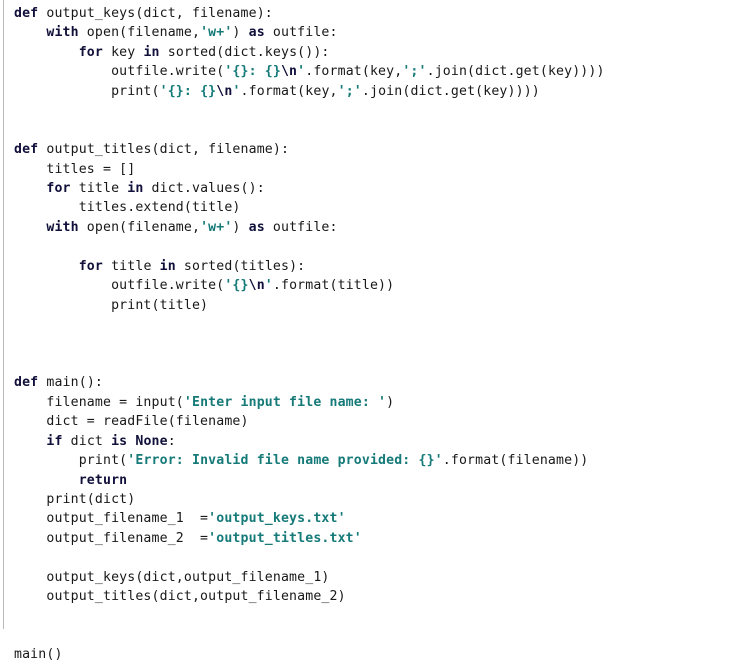 This screenshot has width=748, height=665. I want to click on code-token-pl: .join(dict.get(key)))), so click(515, 72).